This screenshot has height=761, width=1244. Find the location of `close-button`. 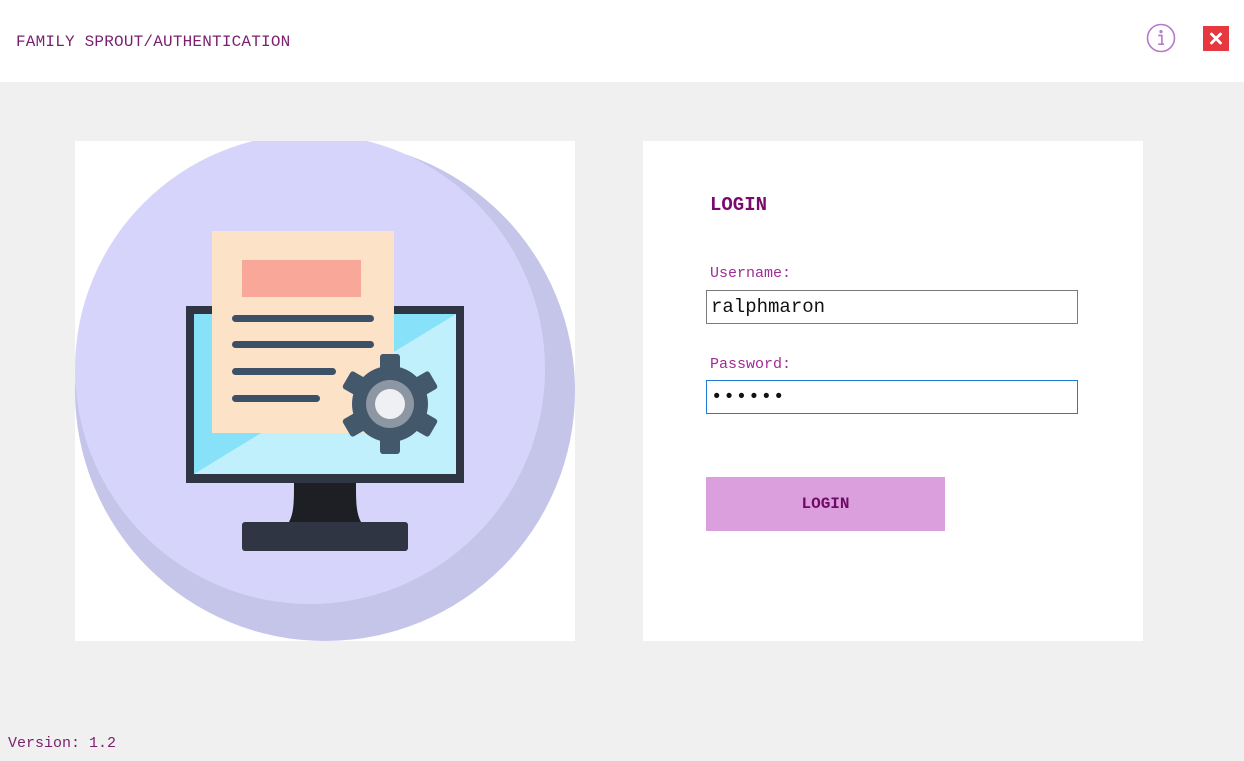

close-button is located at coordinates (1216, 38).